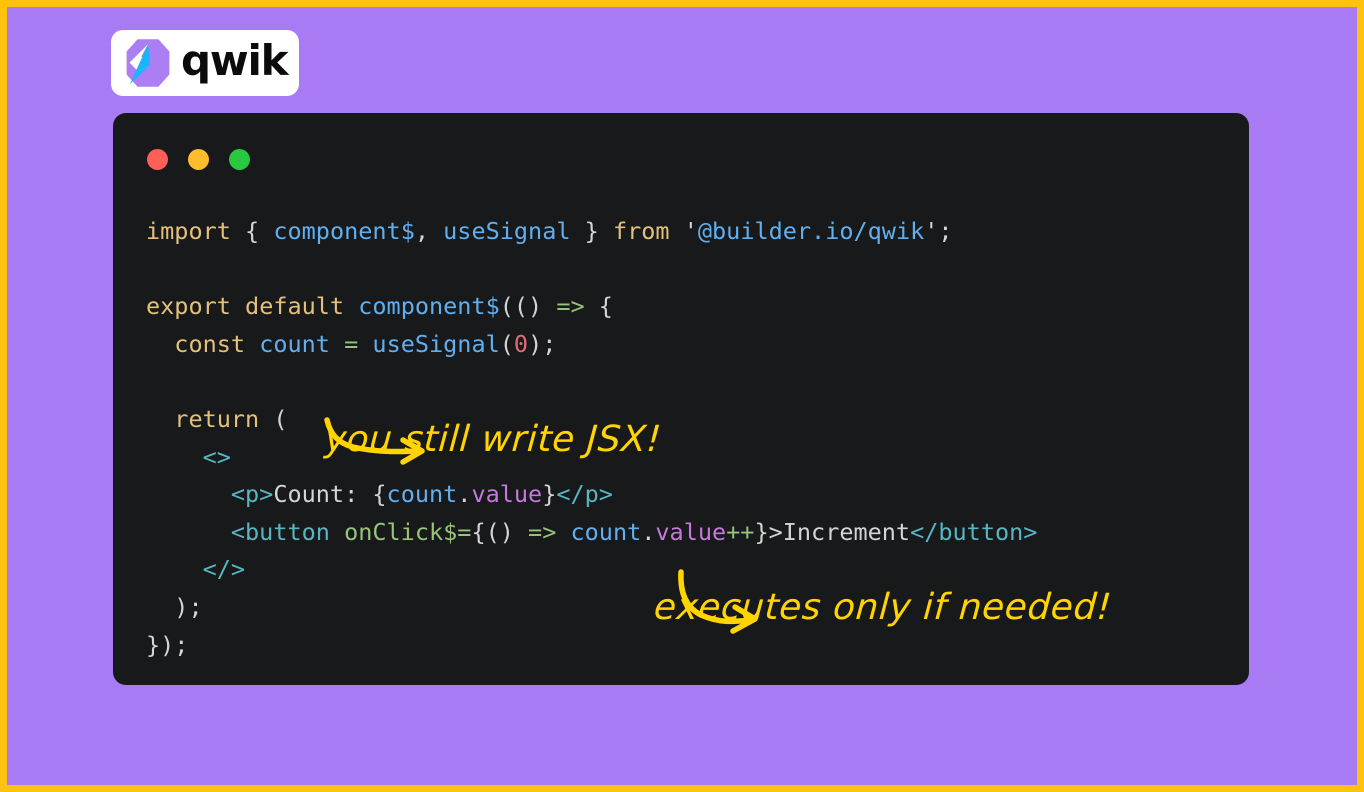  Describe the element at coordinates (692, 420) in the screenshot. I see `code-line: return (` at that location.